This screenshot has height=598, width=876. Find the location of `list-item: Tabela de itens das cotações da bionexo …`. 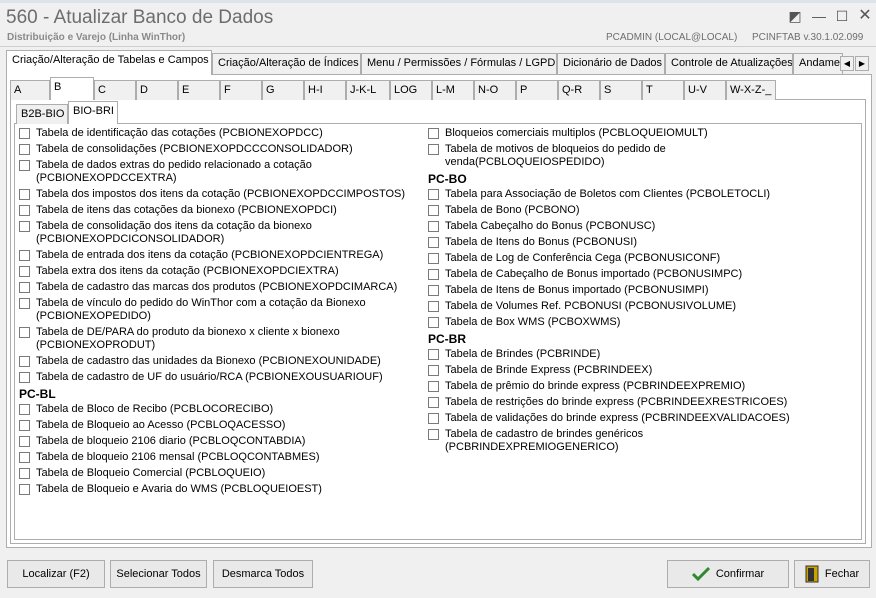

list-item: Tabela de itens das cotações da bionexo … is located at coordinates (219, 210).